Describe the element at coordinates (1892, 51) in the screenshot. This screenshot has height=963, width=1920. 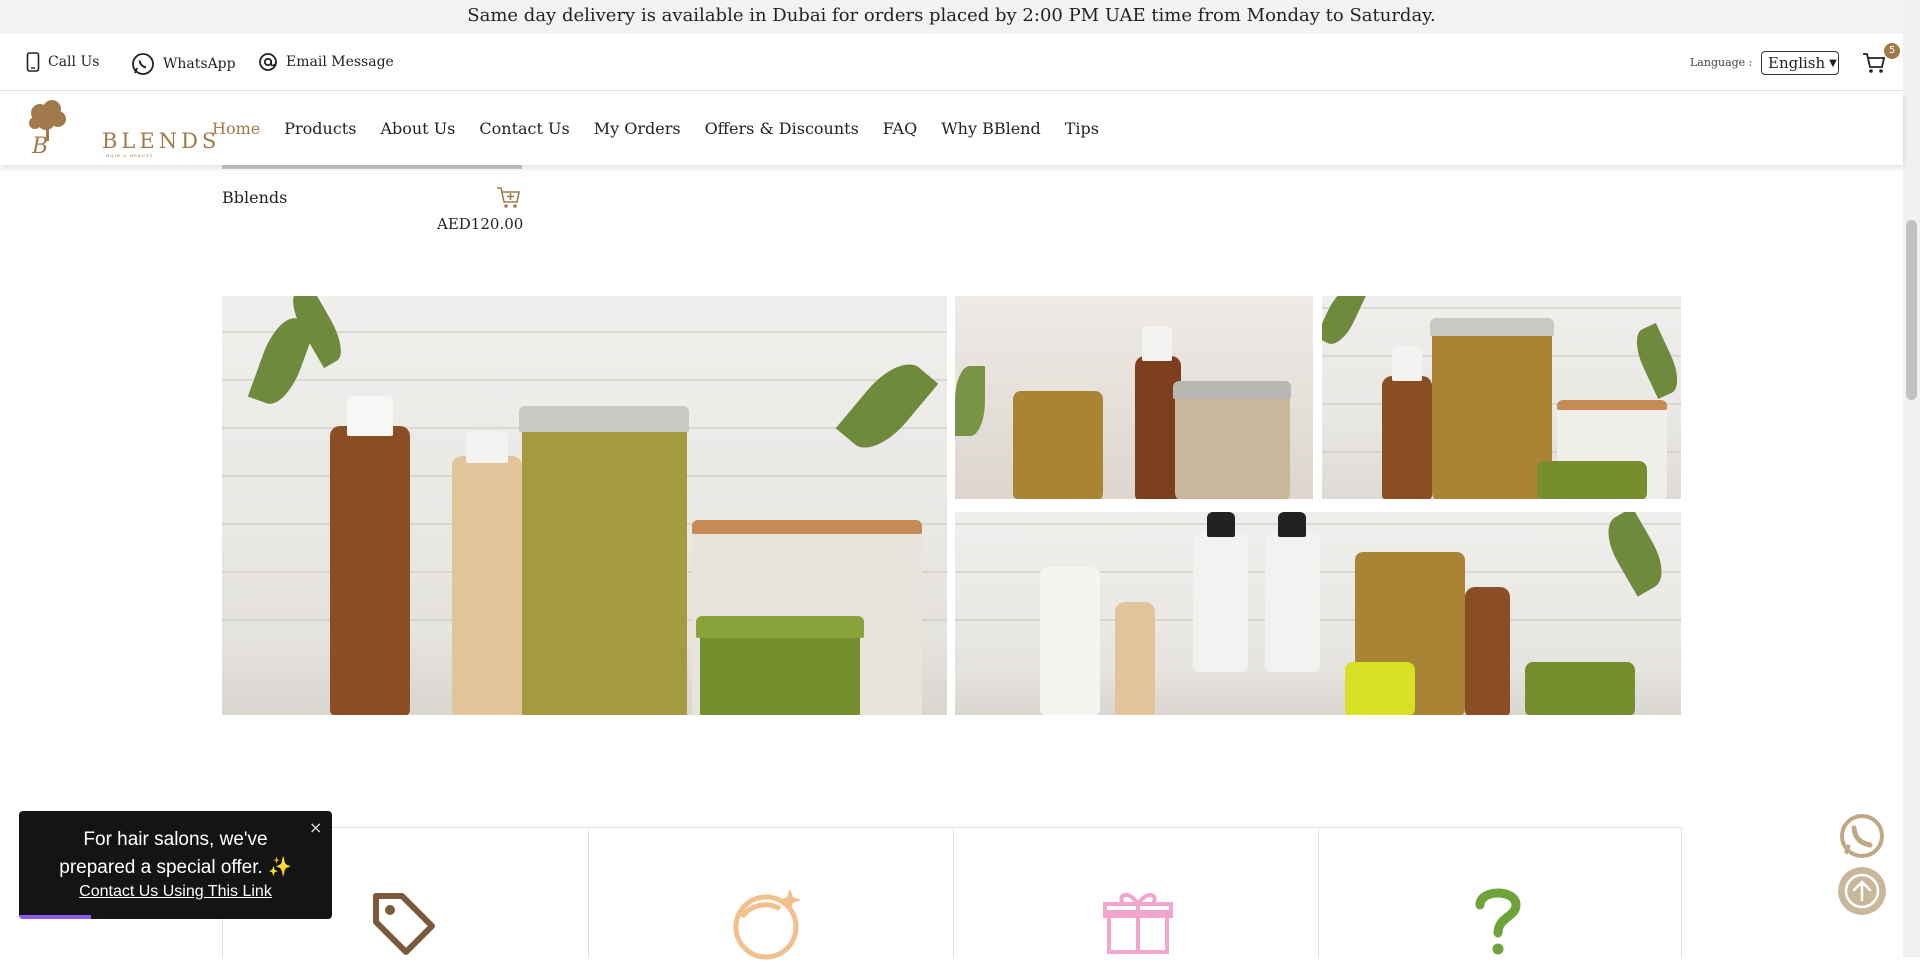
I see `cart-count-badge: 5` at that location.